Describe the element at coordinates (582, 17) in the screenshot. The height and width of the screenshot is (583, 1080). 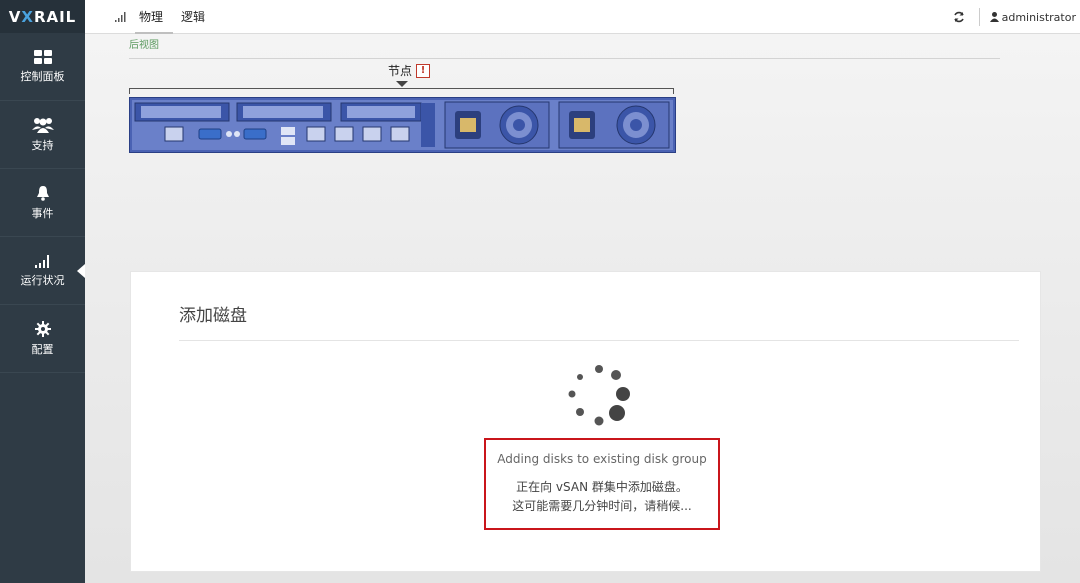
I see `top-bar: 物理 逻辑 administrator` at that location.